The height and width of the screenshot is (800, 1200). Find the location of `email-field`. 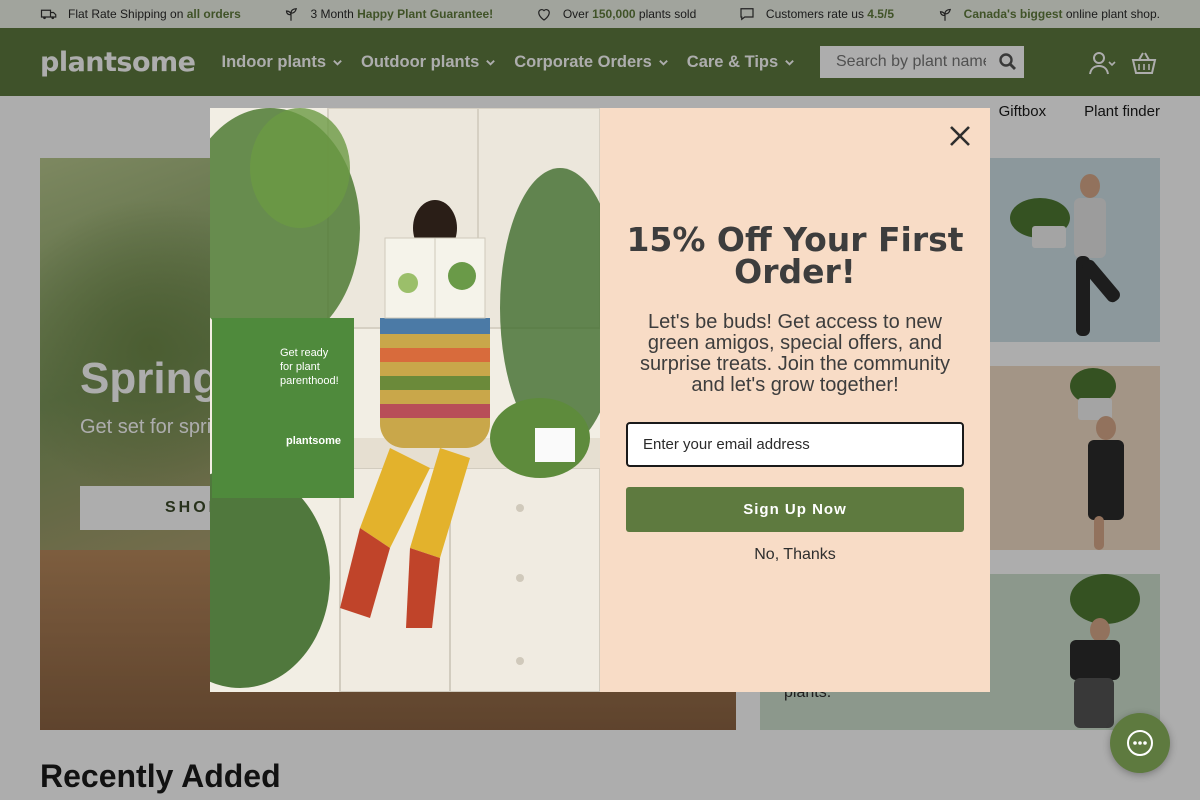

email-field is located at coordinates (795, 444).